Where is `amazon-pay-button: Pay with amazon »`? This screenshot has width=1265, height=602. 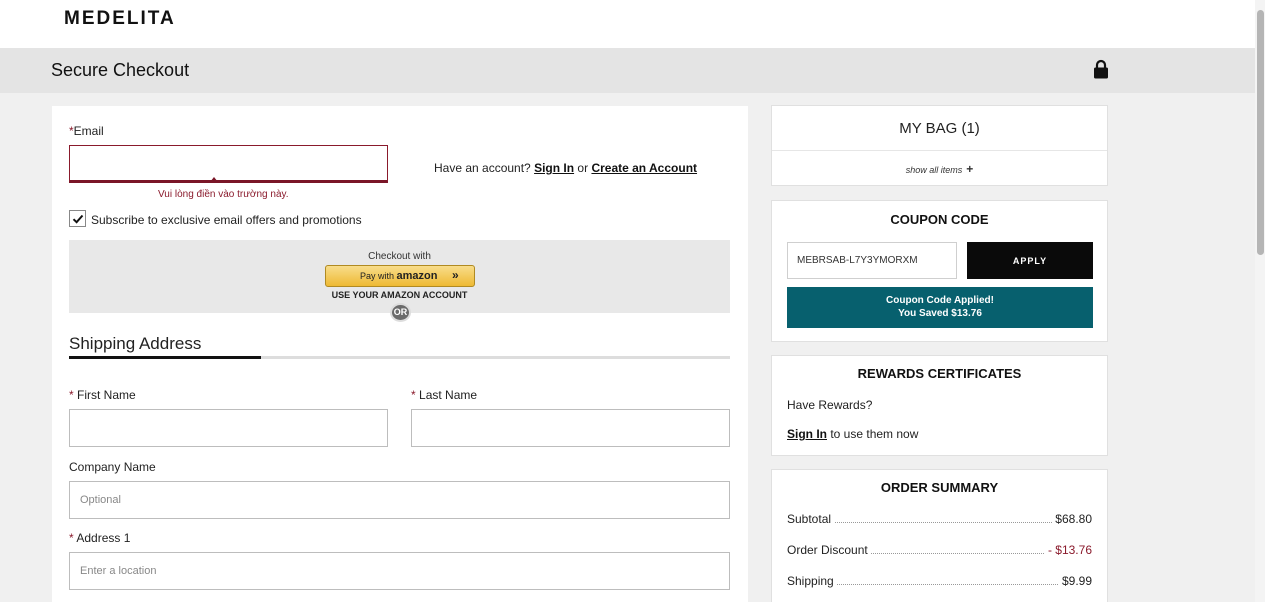 amazon-pay-button: Pay with amazon » is located at coordinates (400, 276).